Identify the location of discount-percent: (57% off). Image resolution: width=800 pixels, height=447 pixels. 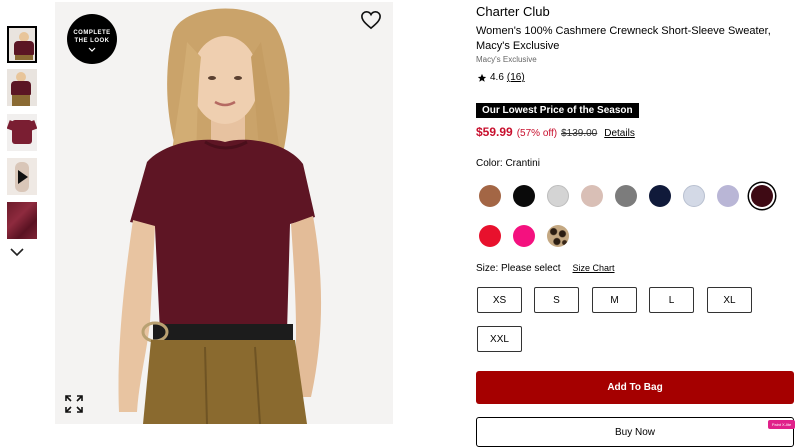
(537, 133).